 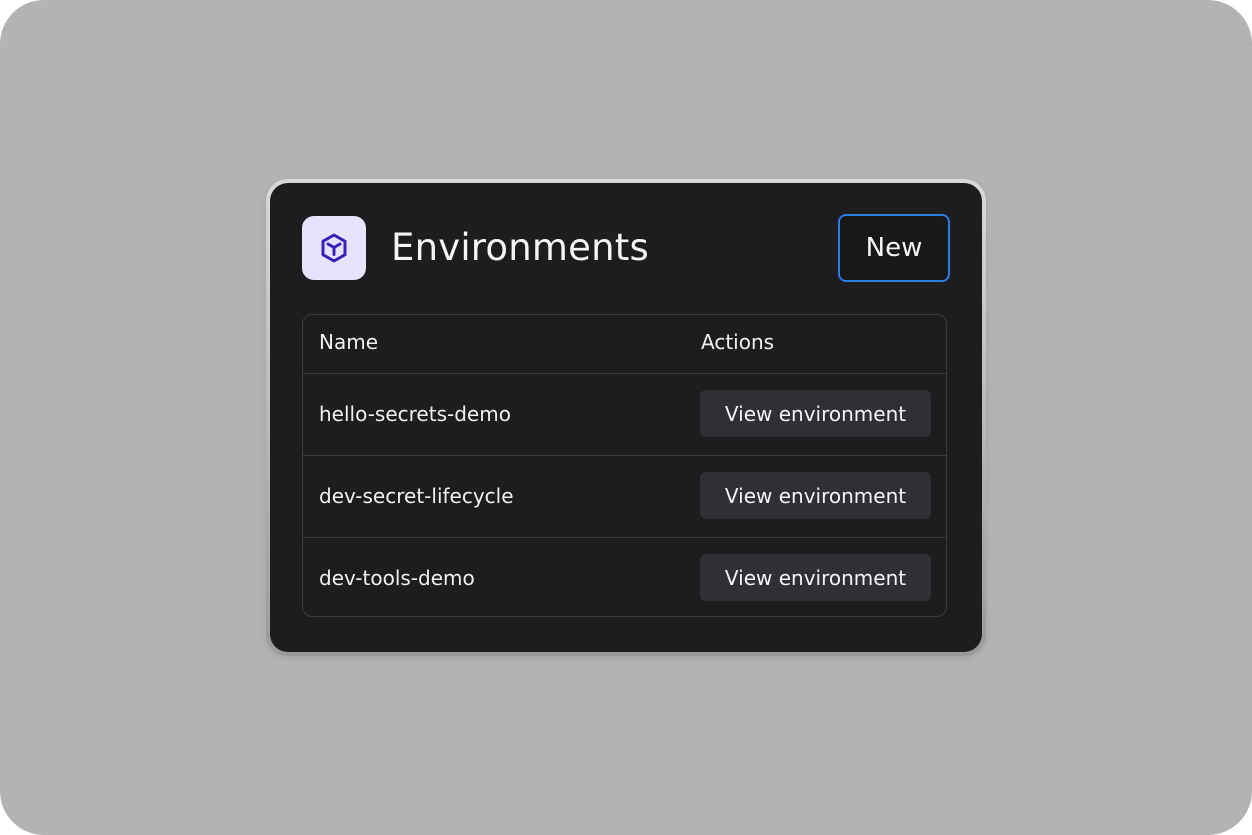 I want to click on table-header-row: Name Actions, so click(x=624, y=344).